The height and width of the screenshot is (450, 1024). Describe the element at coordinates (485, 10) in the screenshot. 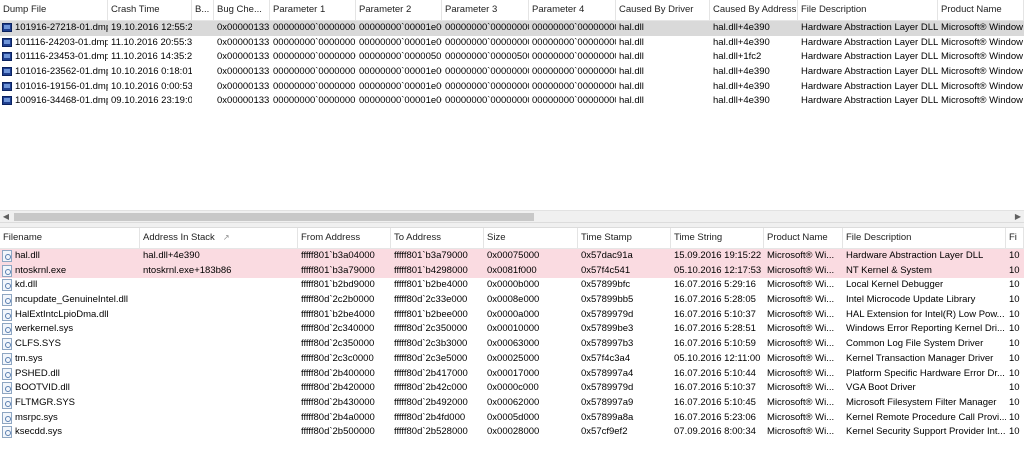

I see `column-header-parameter-3: Parameter 3` at that location.